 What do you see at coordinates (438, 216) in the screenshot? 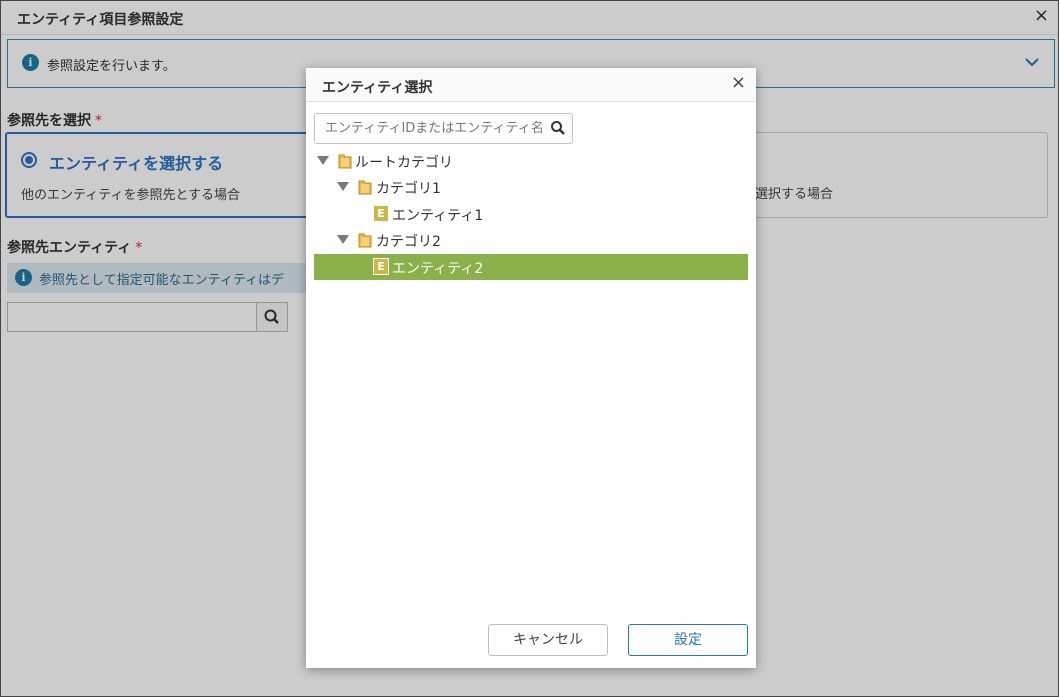
I see `tree-item-label: エンティティ1` at bounding box center [438, 216].